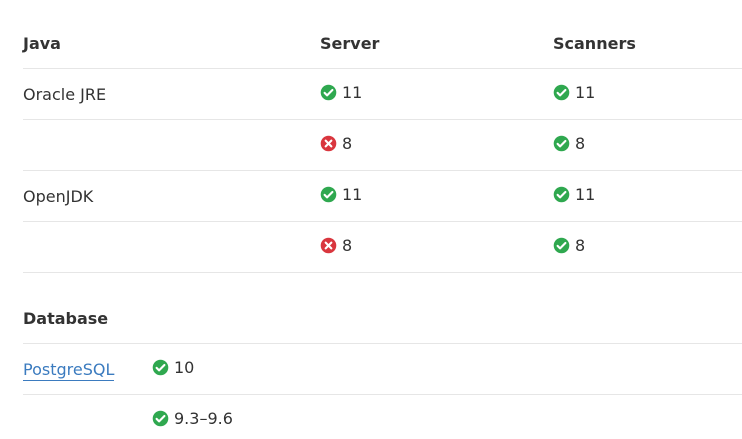 The image size is (742, 439). Describe the element at coordinates (171, 94) in the screenshot. I see `java-name-cell: Oracle JRE` at that location.